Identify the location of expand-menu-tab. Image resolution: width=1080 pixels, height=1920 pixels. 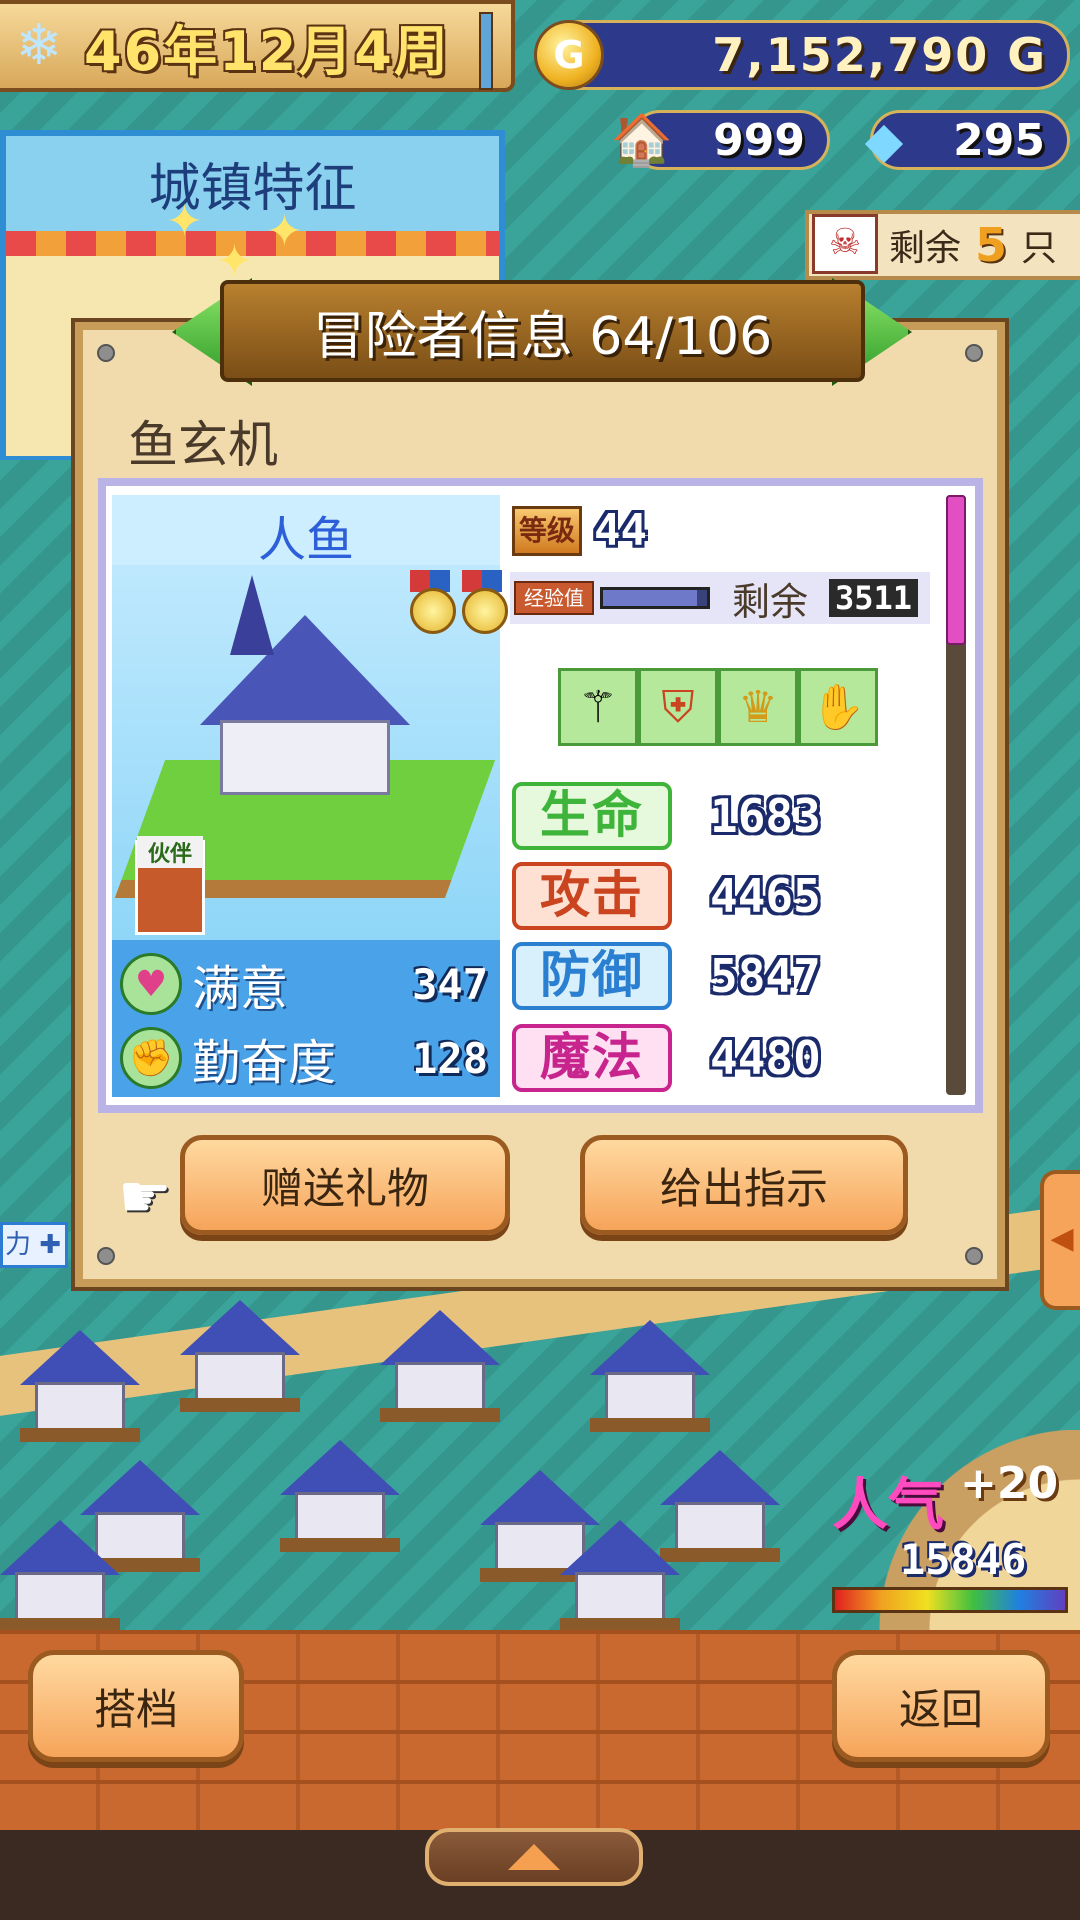
(534, 1857).